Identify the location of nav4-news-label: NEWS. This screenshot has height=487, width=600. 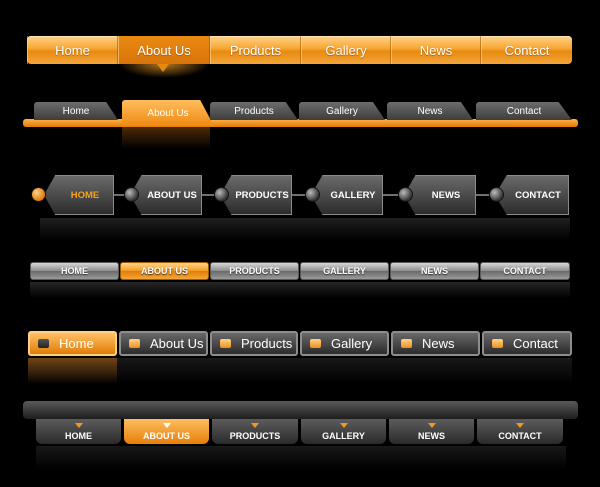
(434, 271).